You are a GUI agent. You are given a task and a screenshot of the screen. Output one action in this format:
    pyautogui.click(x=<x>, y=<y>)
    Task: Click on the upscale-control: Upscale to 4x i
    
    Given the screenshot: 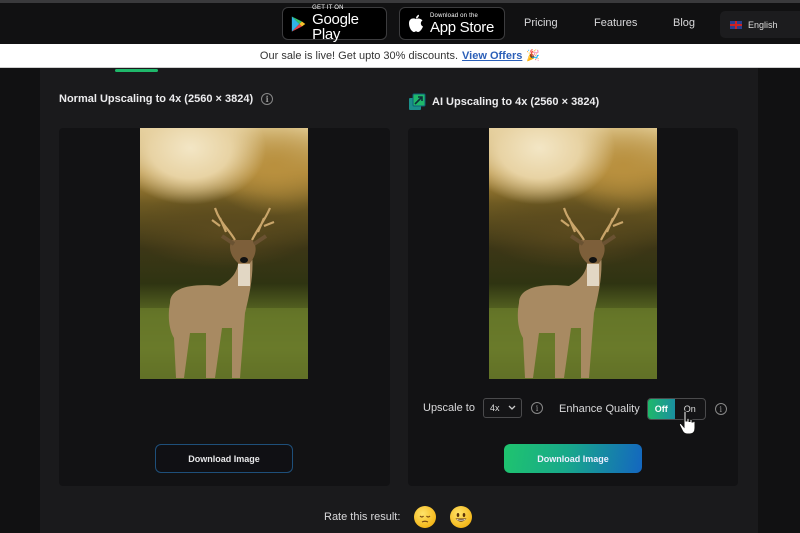 What is the action you would take?
    pyautogui.click(x=483, y=408)
    